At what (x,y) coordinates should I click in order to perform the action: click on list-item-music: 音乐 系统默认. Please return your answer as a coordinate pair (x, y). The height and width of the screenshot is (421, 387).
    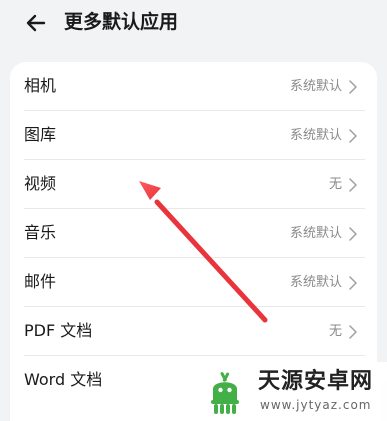
    Looking at the image, I should click on (193, 233).